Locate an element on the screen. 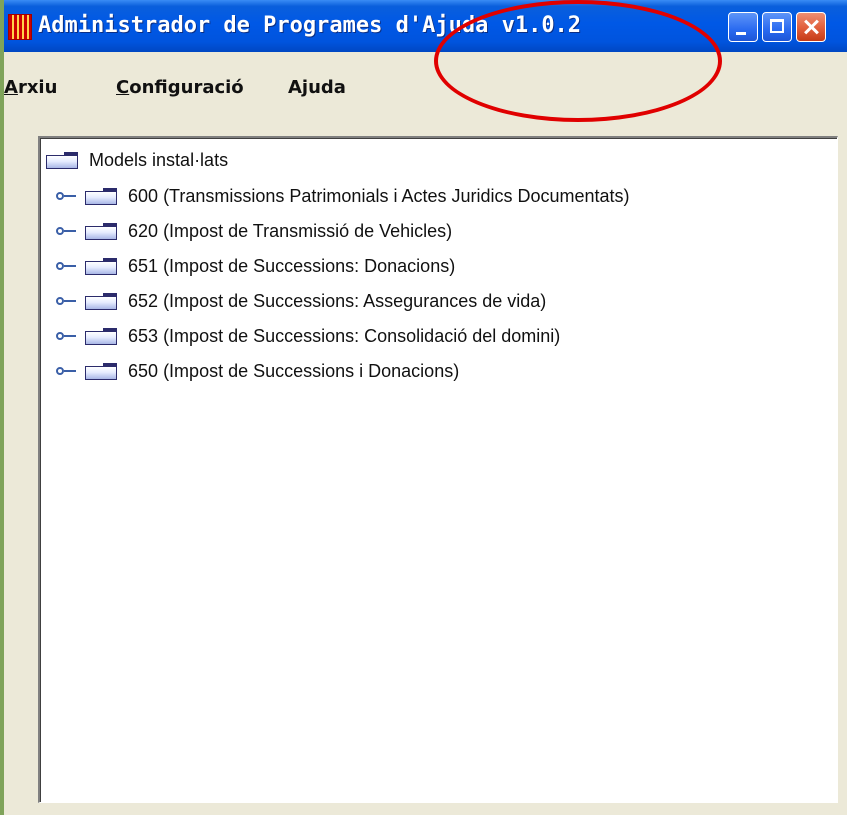 The height and width of the screenshot is (815, 847). menu-label: Ajuda is located at coordinates (317, 87).